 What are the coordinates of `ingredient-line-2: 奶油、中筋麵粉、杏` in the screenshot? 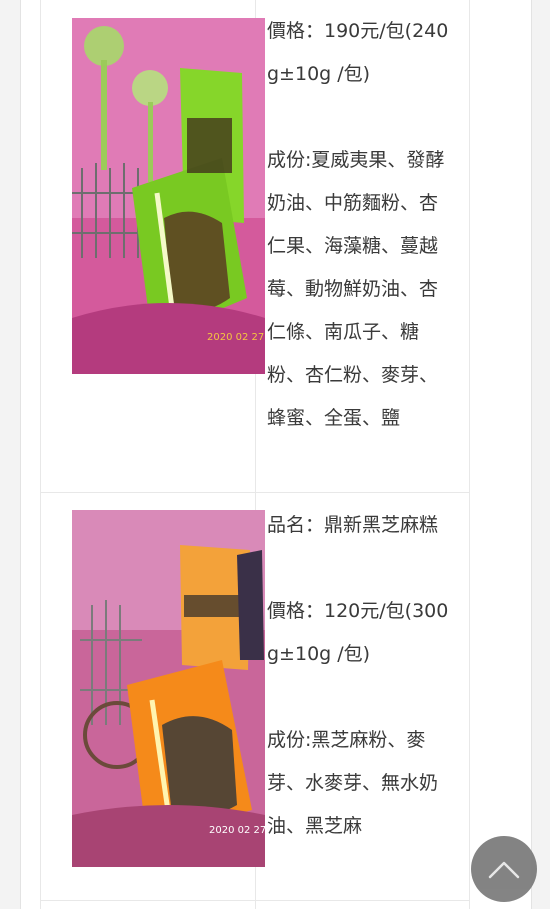 It's located at (353, 203).